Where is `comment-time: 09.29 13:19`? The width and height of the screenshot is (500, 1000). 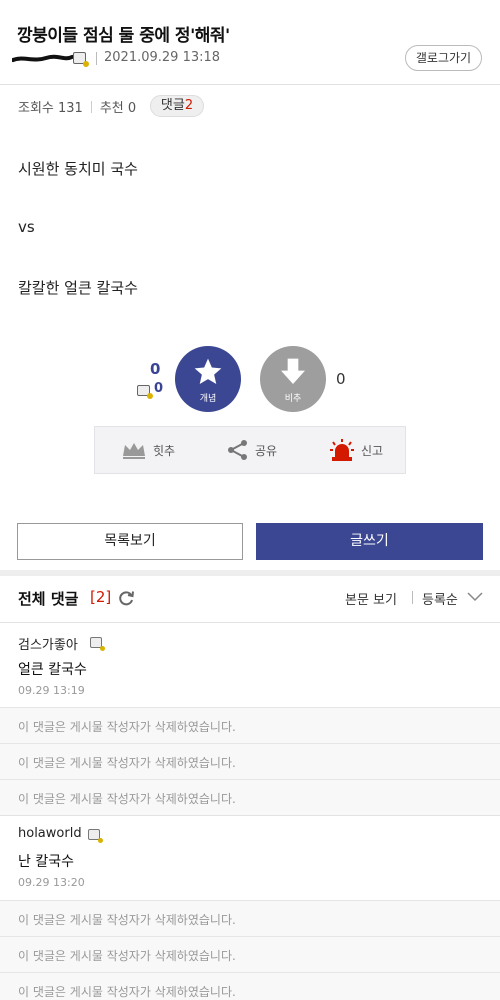 comment-time: 09.29 13:19 is located at coordinates (51, 690).